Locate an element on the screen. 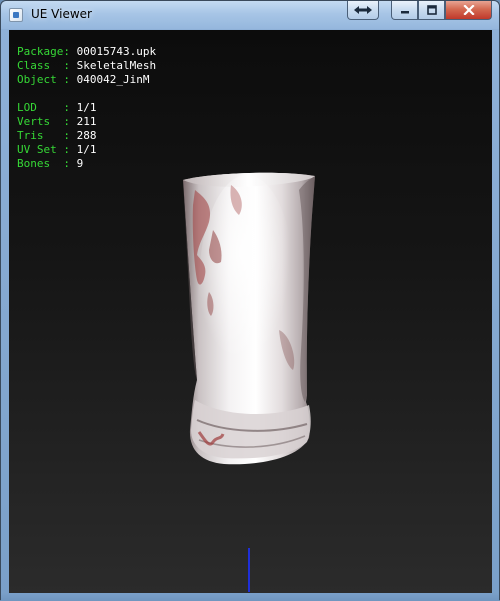  double-arrow-icon is located at coordinates (363, 10).